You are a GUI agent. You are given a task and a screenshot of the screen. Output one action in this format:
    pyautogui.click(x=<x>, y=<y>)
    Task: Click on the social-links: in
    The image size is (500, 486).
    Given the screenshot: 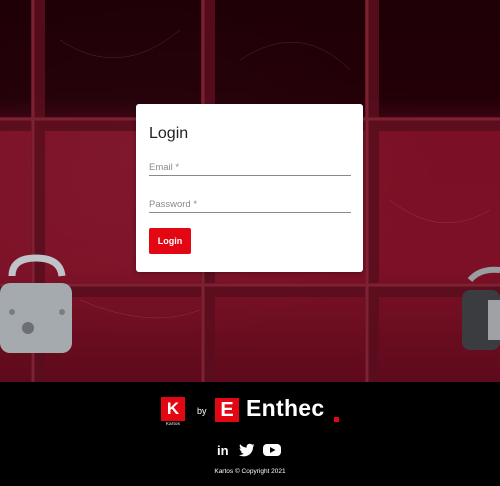 What is the action you would take?
    pyautogui.click(x=250, y=450)
    